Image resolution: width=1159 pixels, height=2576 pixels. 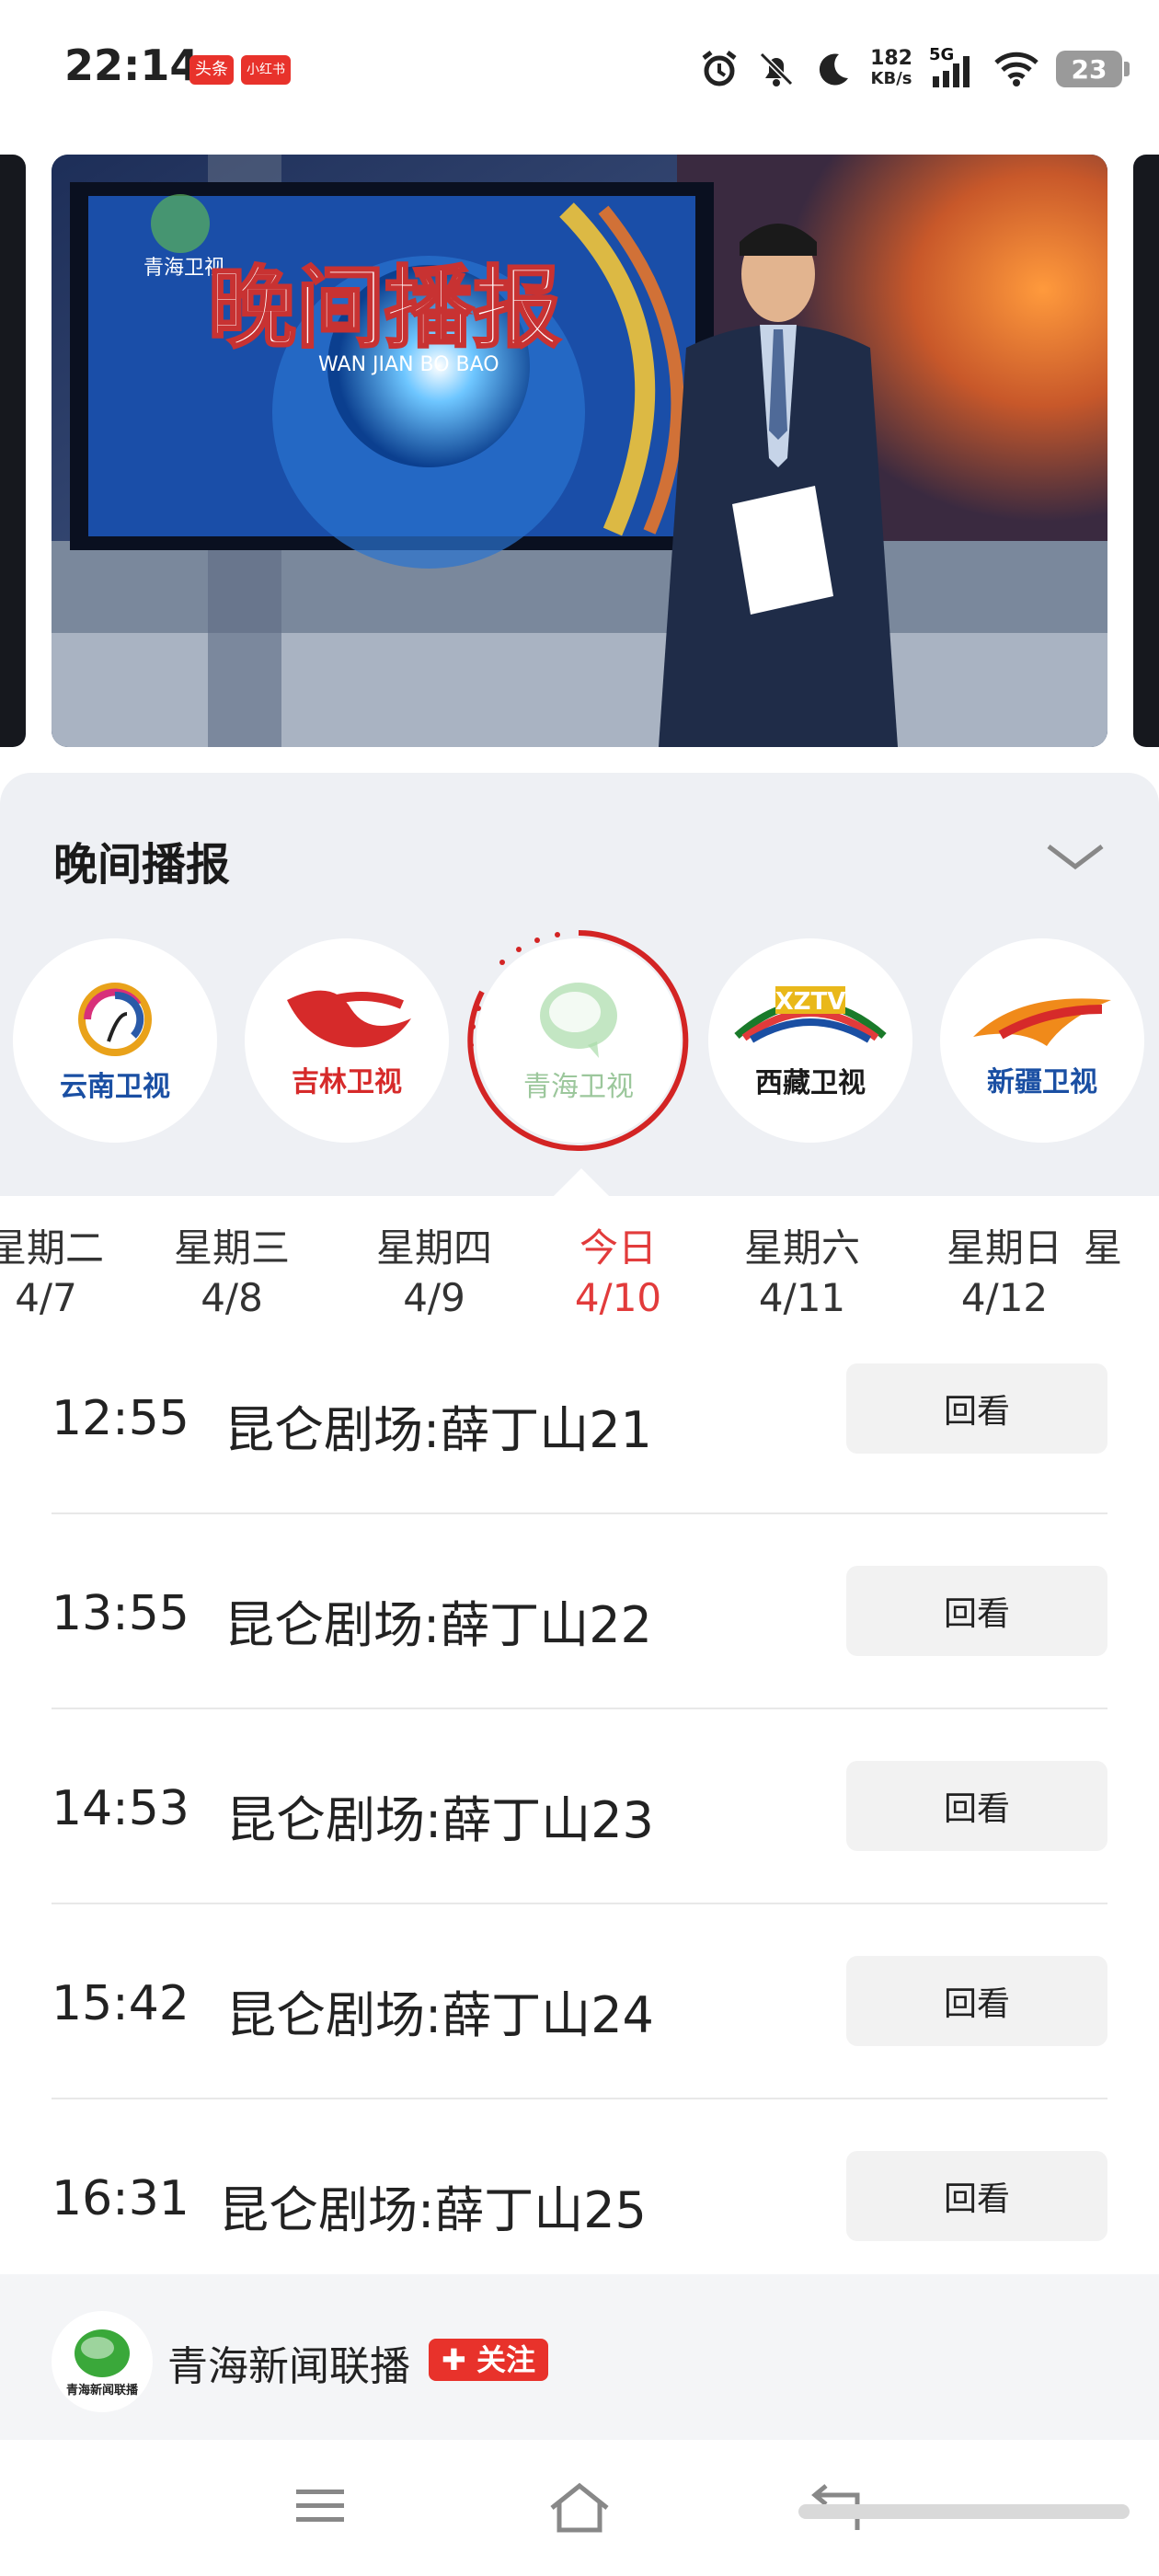 What do you see at coordinates (964, 2511) in the screenshot?
I see `gesture-bar` at bounding box center [964, 2511].